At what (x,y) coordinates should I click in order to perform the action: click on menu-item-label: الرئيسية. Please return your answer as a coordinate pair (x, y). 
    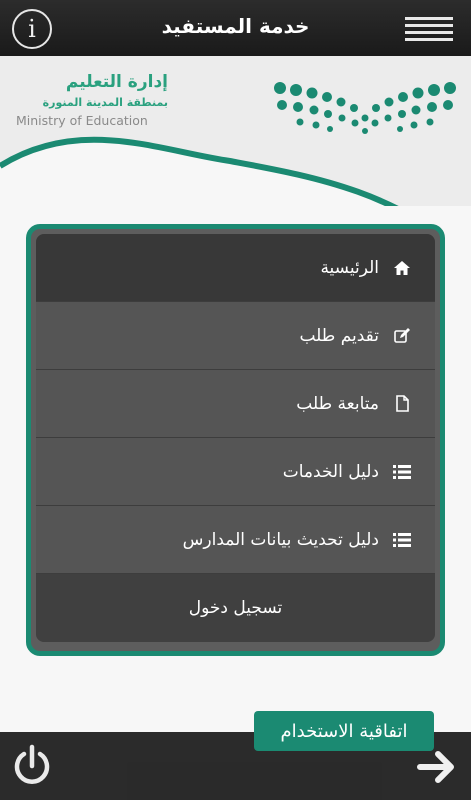
    Looking at the image, I should click on (349, 267).